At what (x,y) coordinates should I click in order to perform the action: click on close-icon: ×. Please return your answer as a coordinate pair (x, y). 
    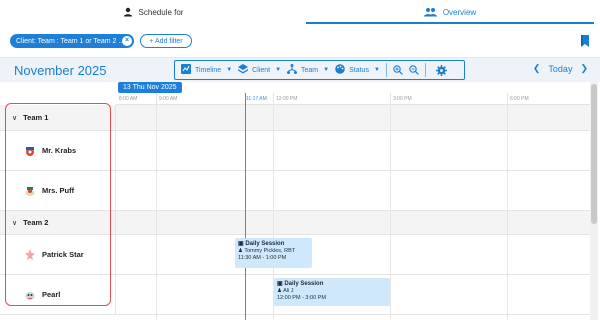
    Looking at the image, I should click on (127, 41).